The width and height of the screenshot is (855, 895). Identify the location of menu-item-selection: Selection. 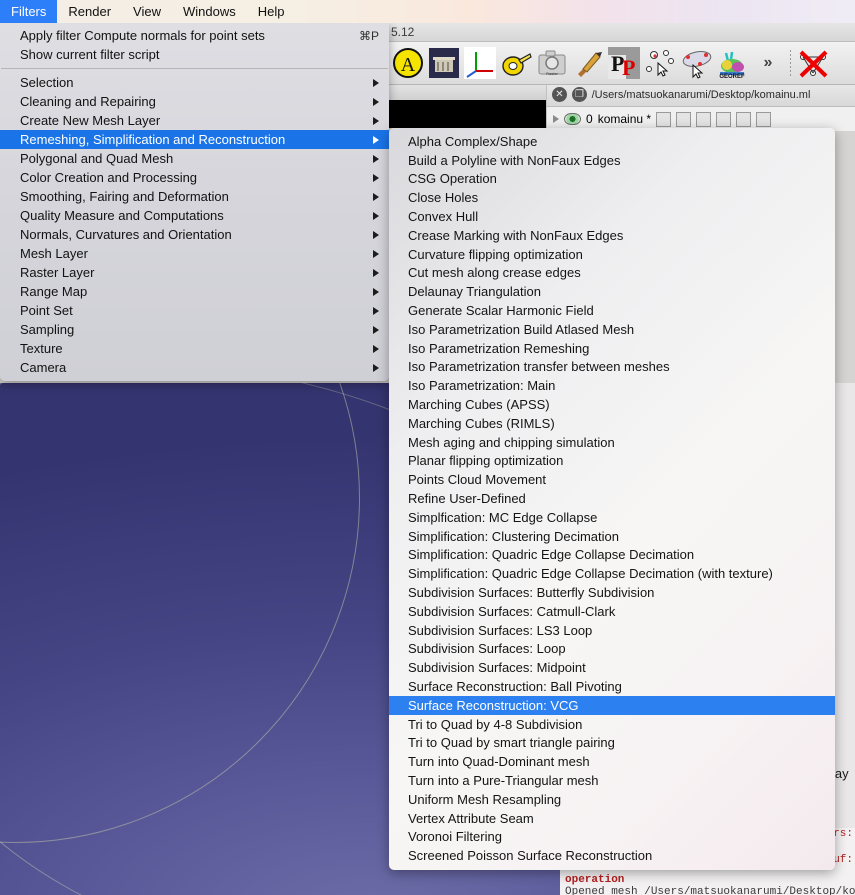
(194, 82).